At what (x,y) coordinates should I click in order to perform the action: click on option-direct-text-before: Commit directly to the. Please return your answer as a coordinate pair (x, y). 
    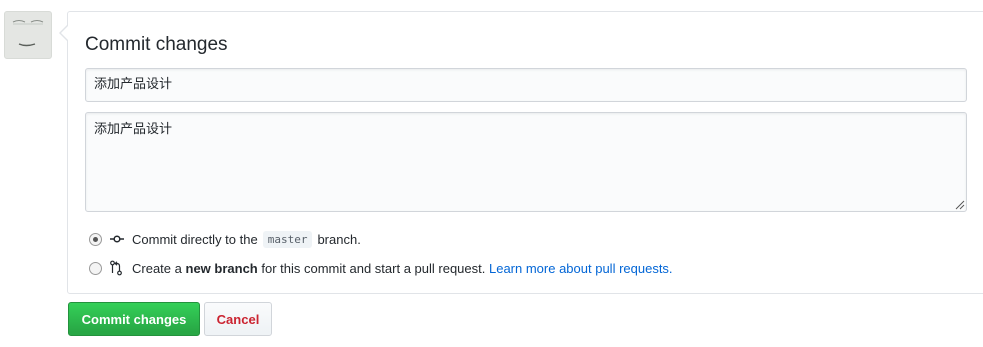
    Looking at the image, I should click on (195, 239).